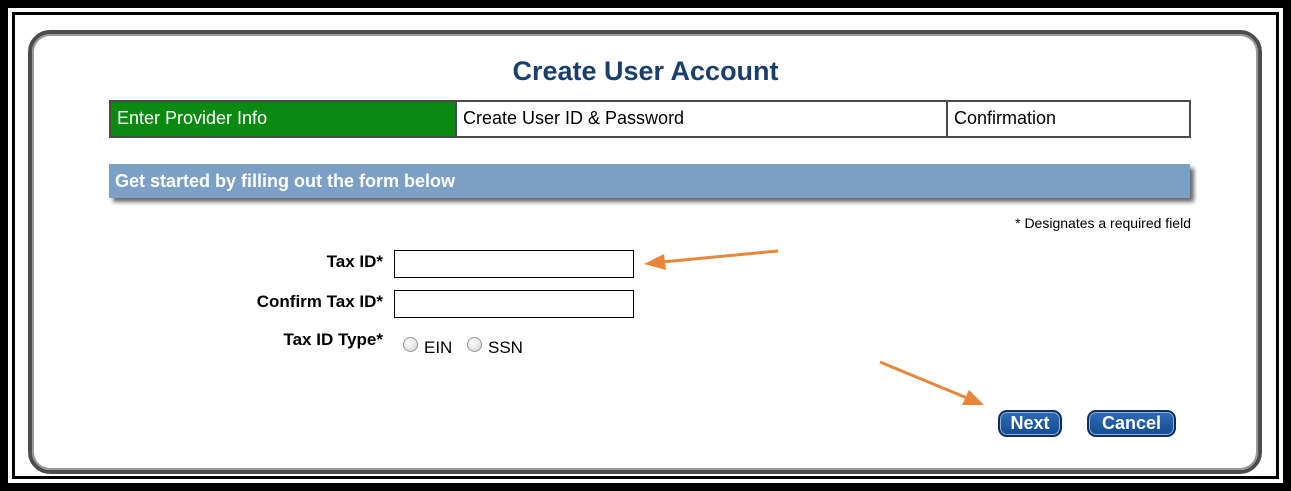 The height and width of the screenshot is (491, 1291). Describe the element at coordinates (931, 382) in the screenshot. I see `arrow-to-next-button-icon` at that location.